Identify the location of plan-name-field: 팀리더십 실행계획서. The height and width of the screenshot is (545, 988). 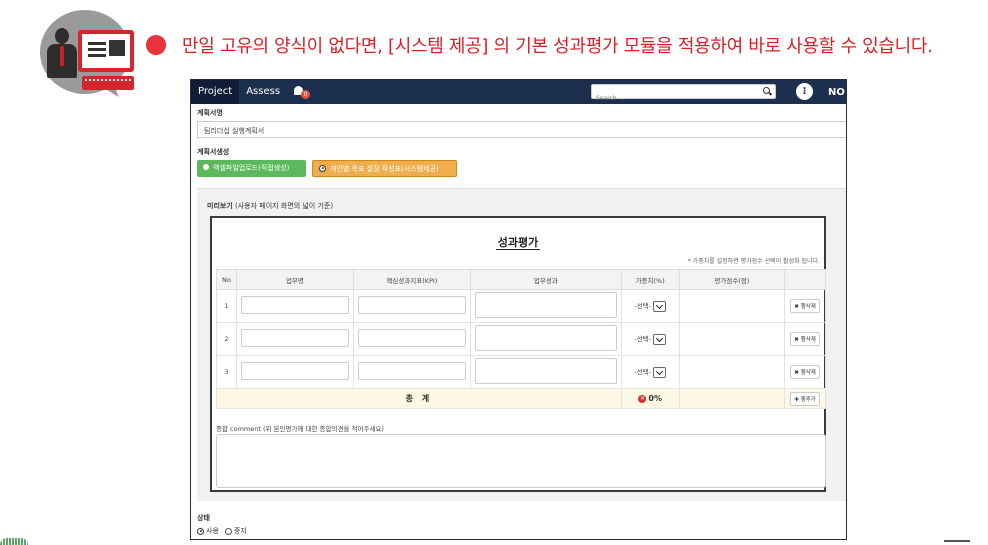
(521, 129).